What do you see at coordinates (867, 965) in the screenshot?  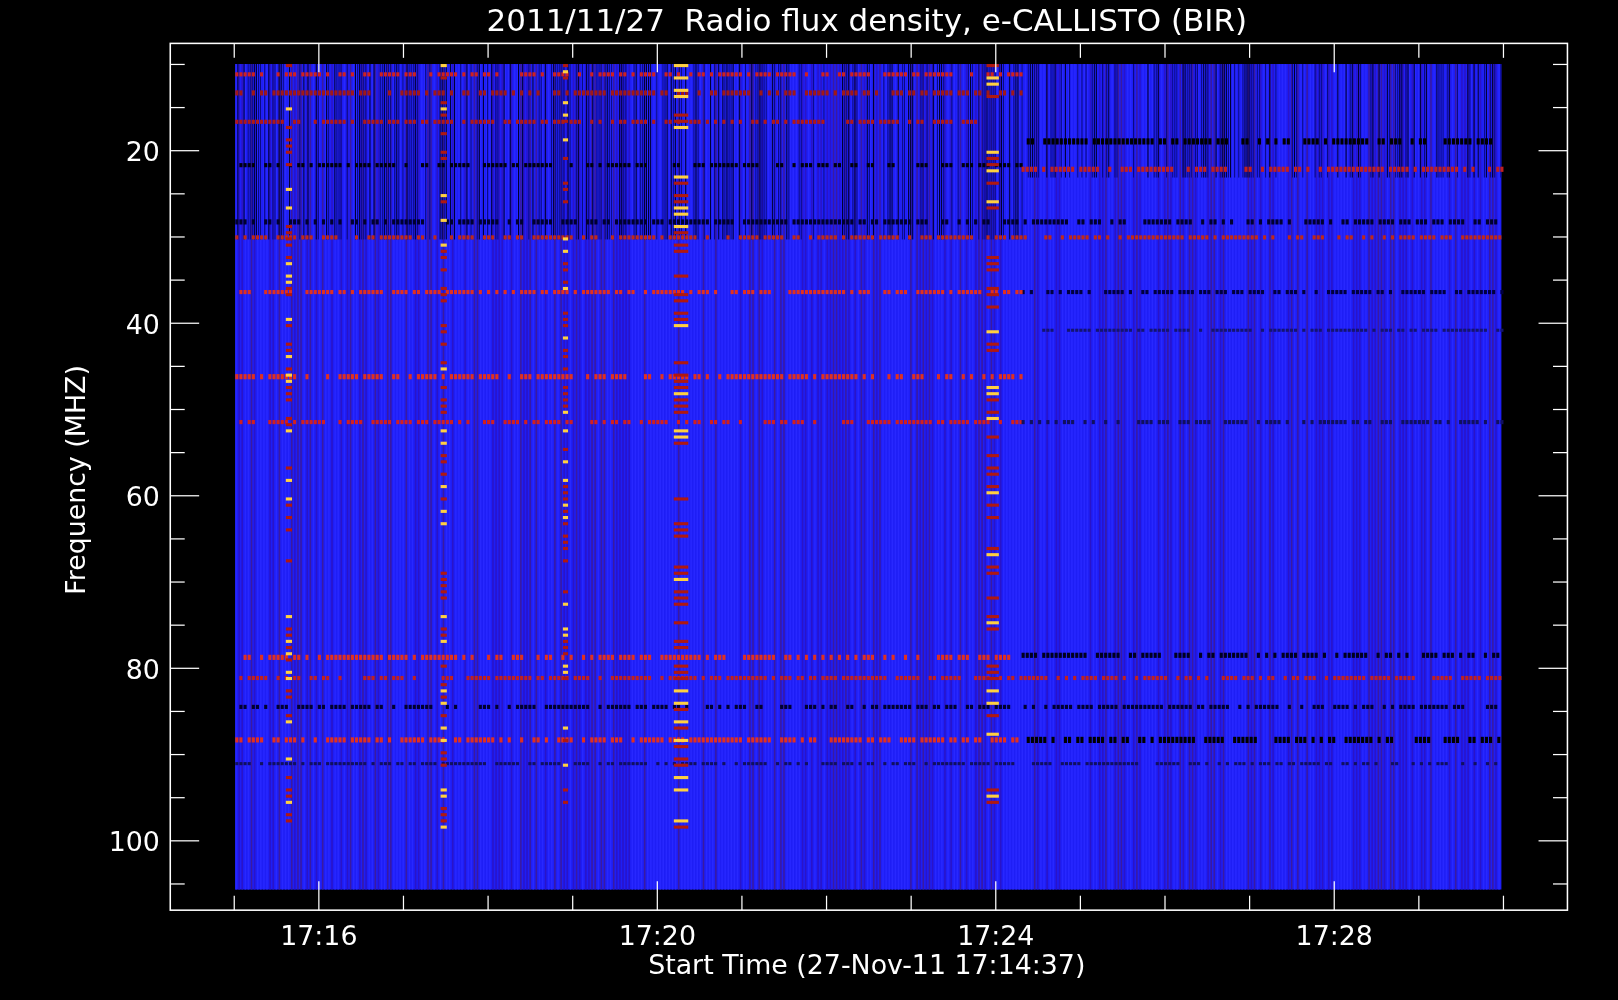 I see `x-axis-label: Start Time (27-Nov-11 17:14:37)` at bounding box center [867, 965].